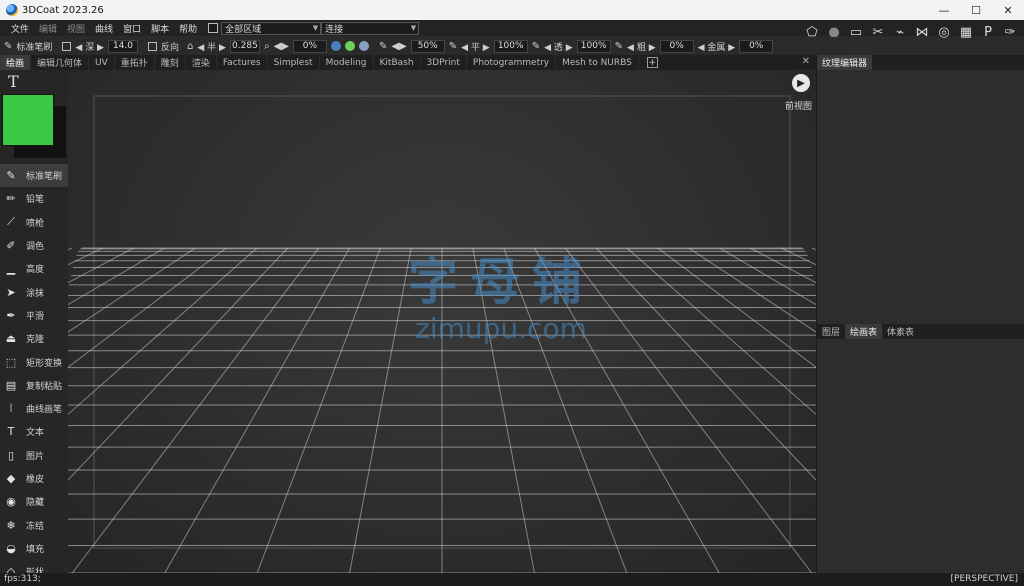  What do you see at coordinates (801, 83) in the screenshot?
I see `camera-icon: ▶` at bounding box center [801, 83].